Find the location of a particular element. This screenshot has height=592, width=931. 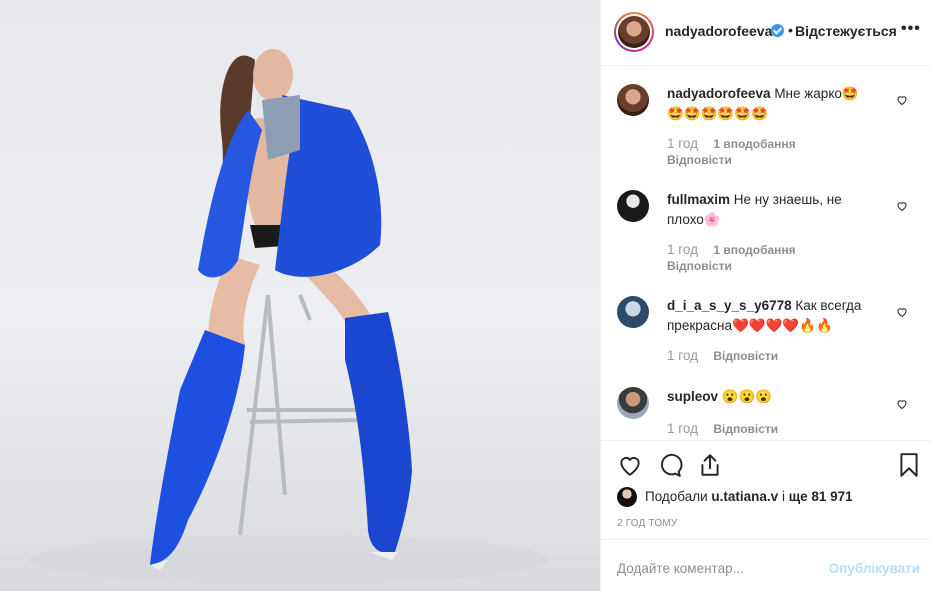

publish-button: Опублікувати is located at coordinates (874, 568).